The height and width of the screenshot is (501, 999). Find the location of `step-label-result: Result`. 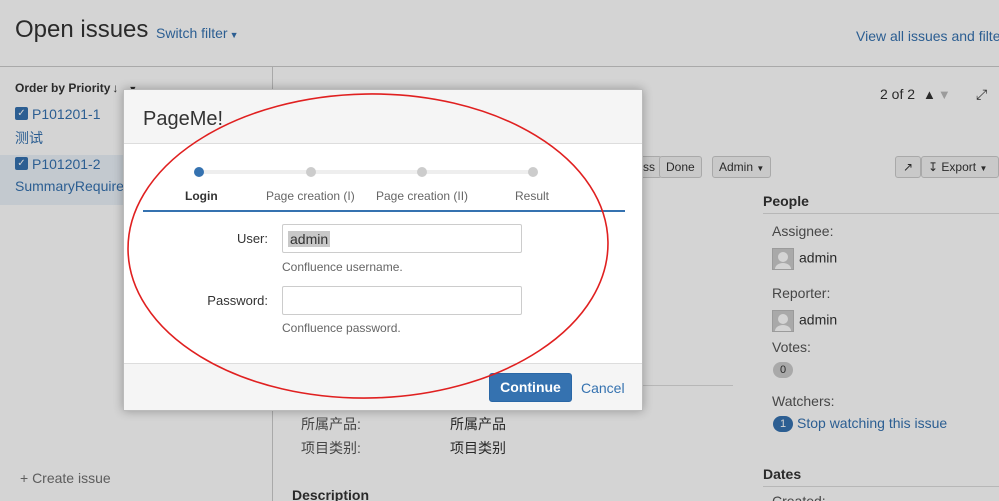

step-label-result: Result is located at coordinates (532, 196).